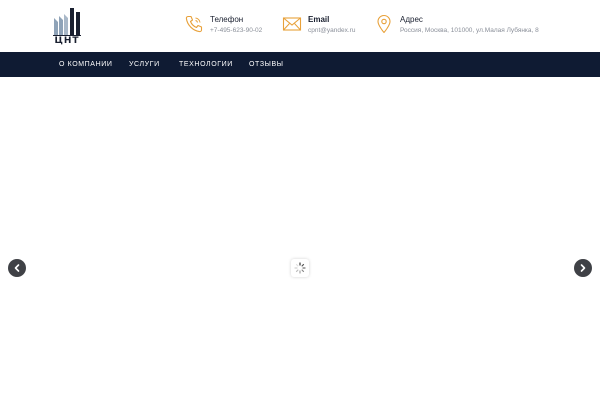 Image resolution: width=600 pixels, height=400 pixels. I want to click on slider-next-button, so click(583, 268).